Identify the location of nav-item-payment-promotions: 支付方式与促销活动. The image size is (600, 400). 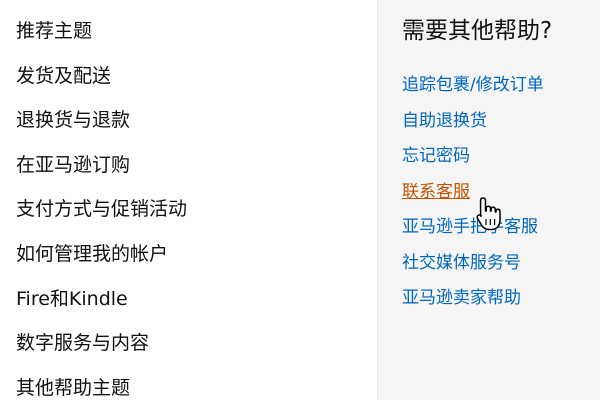
(196, 217).